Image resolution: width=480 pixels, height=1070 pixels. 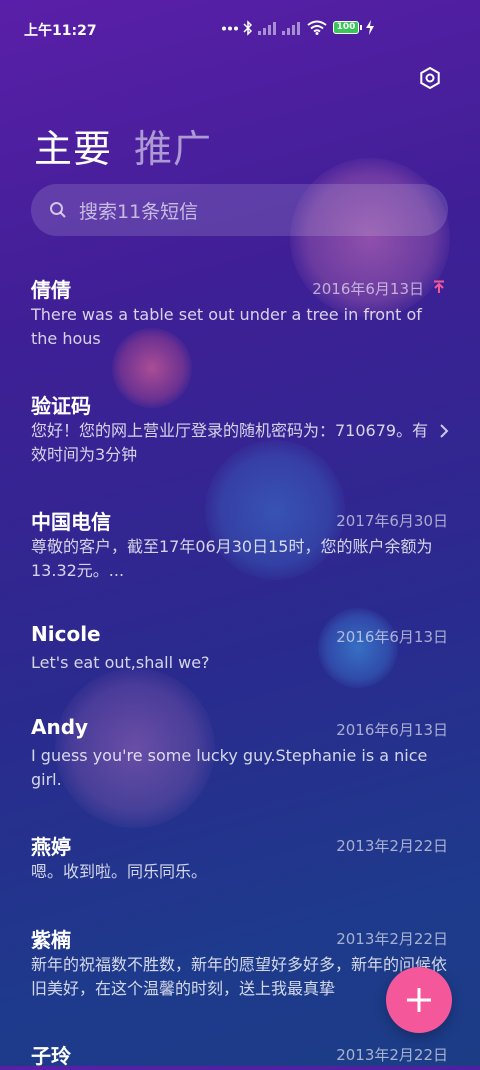 What do you see at coordinates (230, 442) in the screenshot?
I see `message-preview: 您好！您的网上营业厅登录的随机密码为：710679。有效时间为3分钟` at bounding box center [230, 442].